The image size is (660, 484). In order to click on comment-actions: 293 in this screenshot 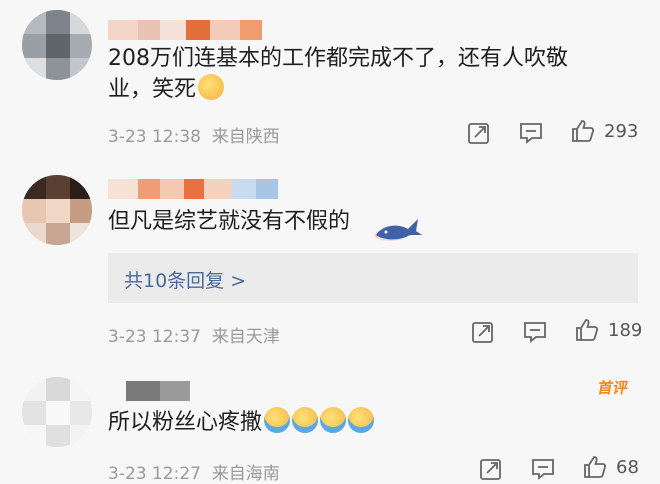, I will do `click(330, 133)`.